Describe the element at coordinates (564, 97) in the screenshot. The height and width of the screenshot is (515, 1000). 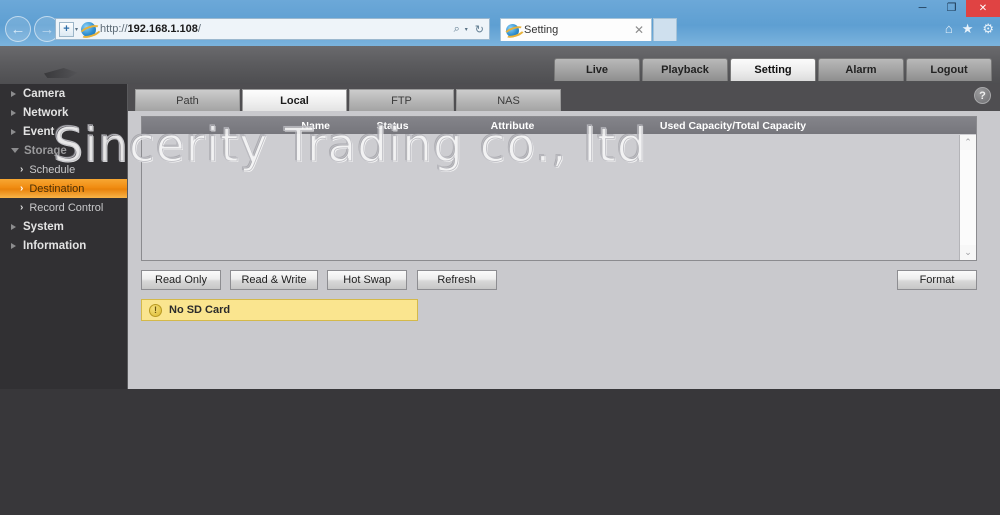
I see `sub-tab-bar: Path Local FTP NAS ?` at that location.